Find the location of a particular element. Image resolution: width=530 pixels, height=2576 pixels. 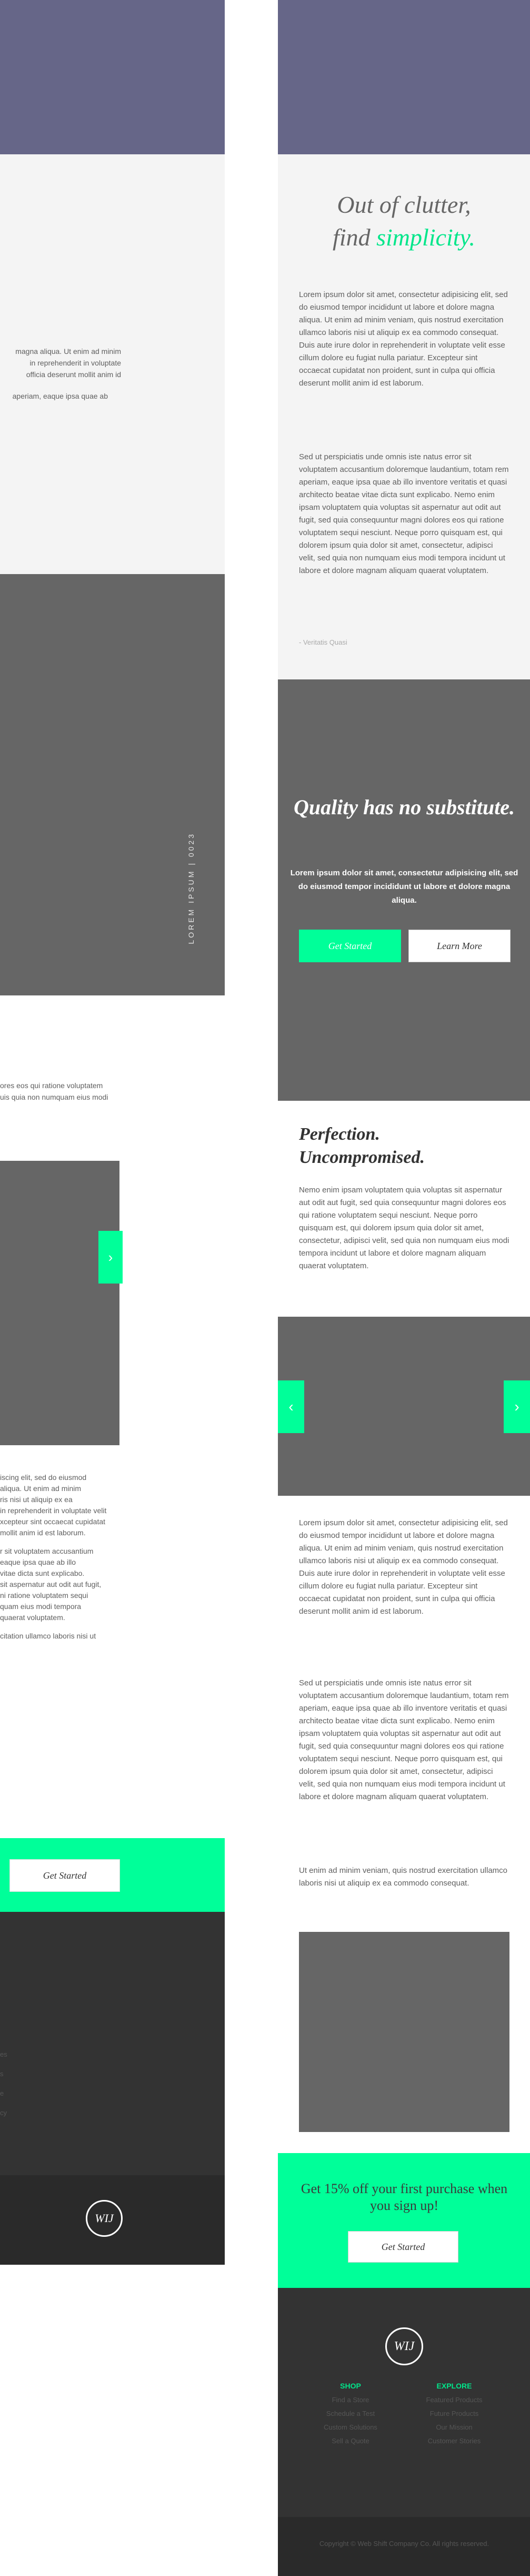

vertical-label: LOREM IPSUM | 0023 is located at coordinates (191, 888).